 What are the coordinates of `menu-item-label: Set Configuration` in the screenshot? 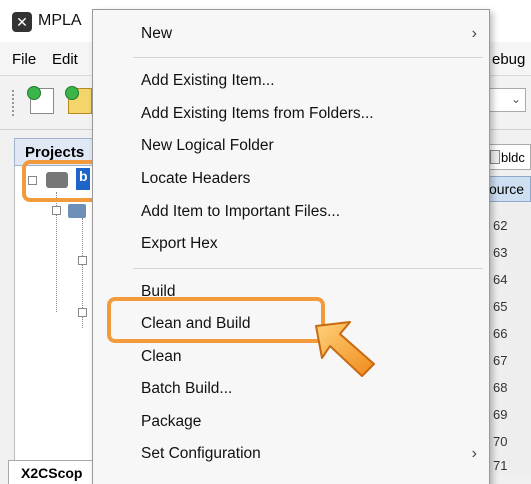 It's located at (201, 453).